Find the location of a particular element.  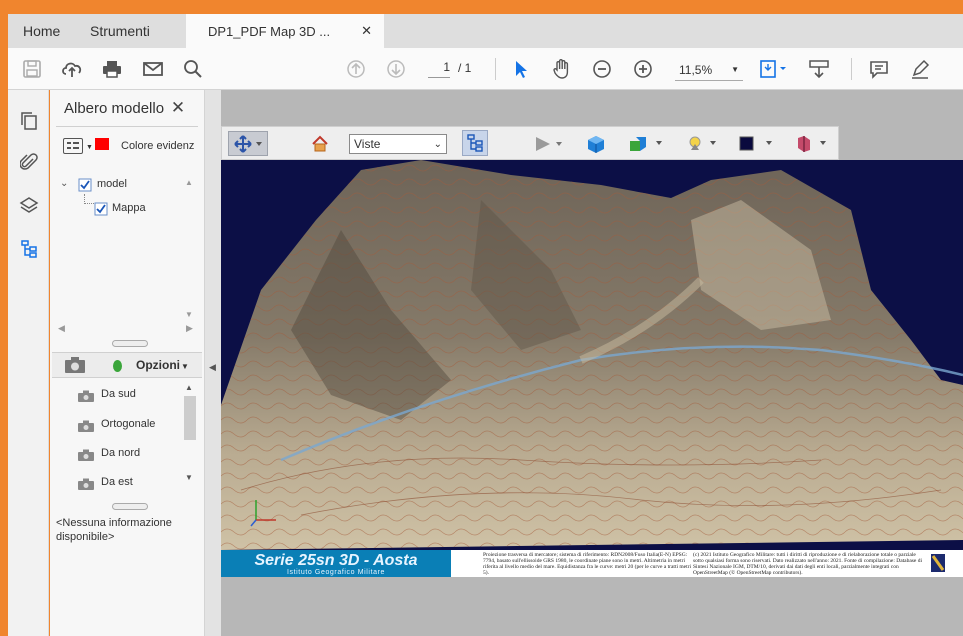

tab-document: DP1_PDF Map 3D ... ✕ is located at coordinates (285, 31).